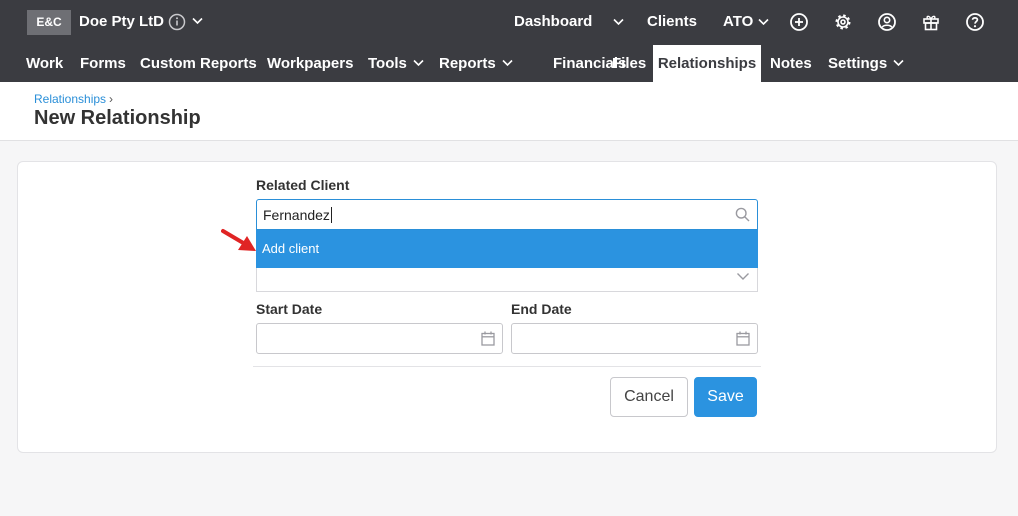 Image resolution: width=1018 pixels, height=516 pixels. I want to click on add-circle-icon, so click(799, 22).